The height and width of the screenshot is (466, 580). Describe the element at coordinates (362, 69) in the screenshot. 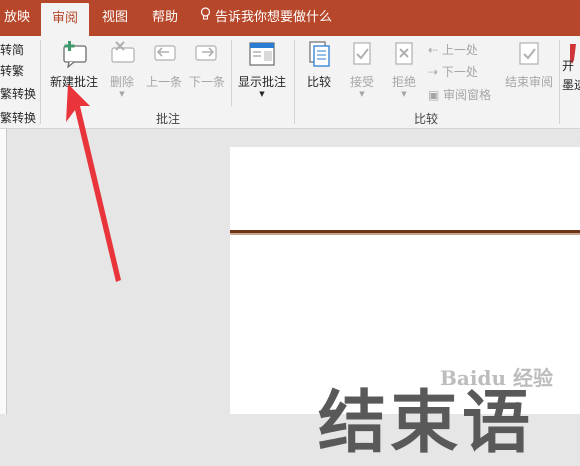

I see `accept-button: 接受 ▼` at that location.